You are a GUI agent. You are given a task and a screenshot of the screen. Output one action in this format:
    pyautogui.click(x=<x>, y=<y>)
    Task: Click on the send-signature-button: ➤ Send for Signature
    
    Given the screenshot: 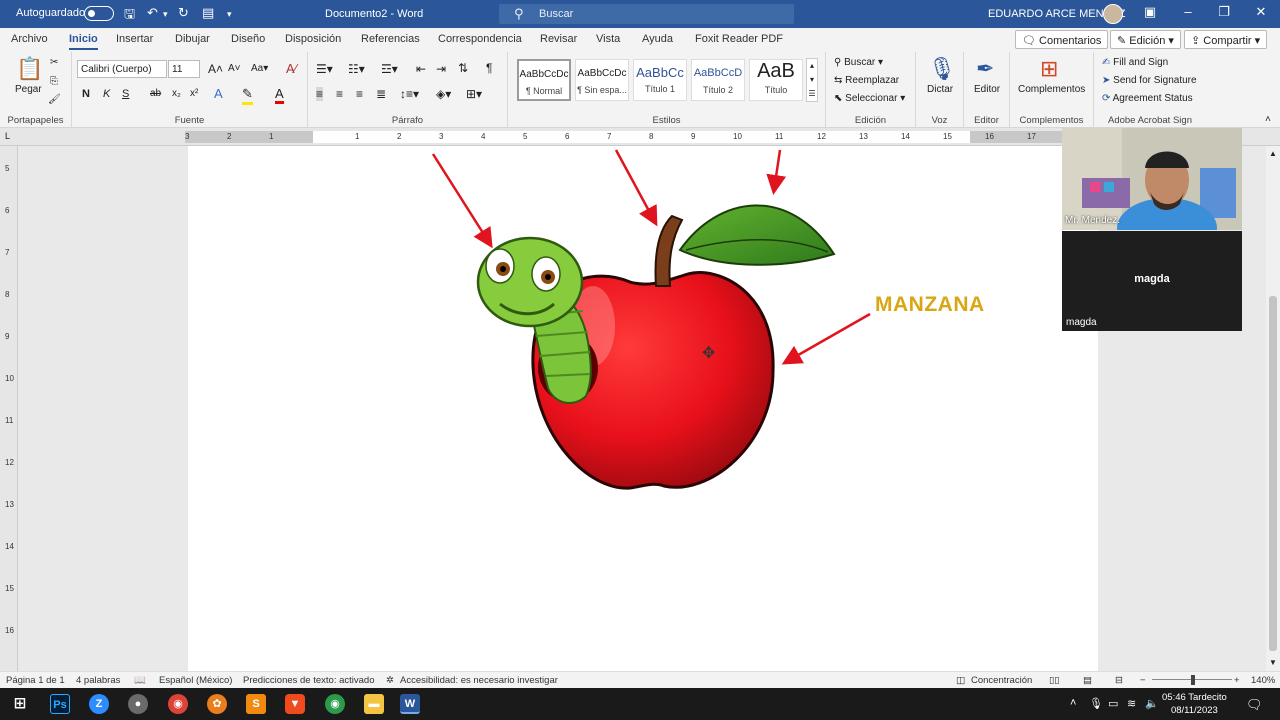 What is the action you would take?
    pyautogui.click(x=1149, y=80)
    